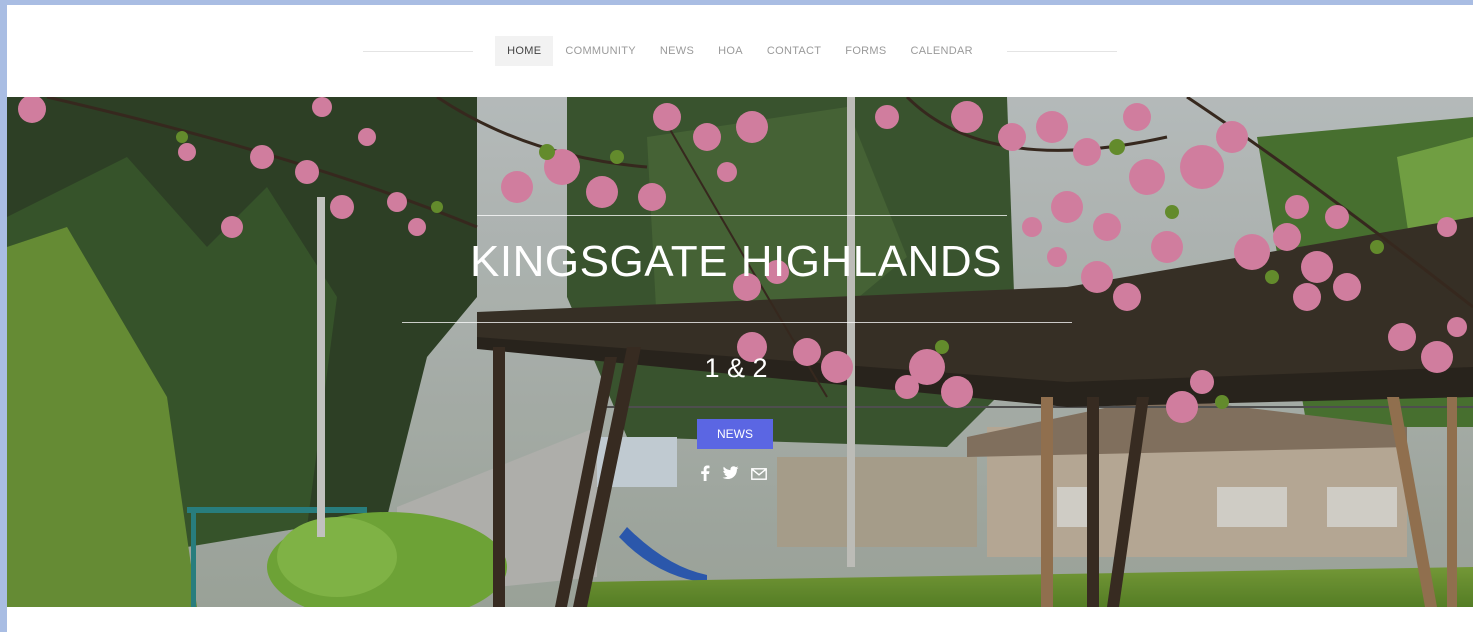  What do you see at coordinates (1061, 51) in the screenshot?
I see `nav-divider-right` at bounding box center [1061, 51].